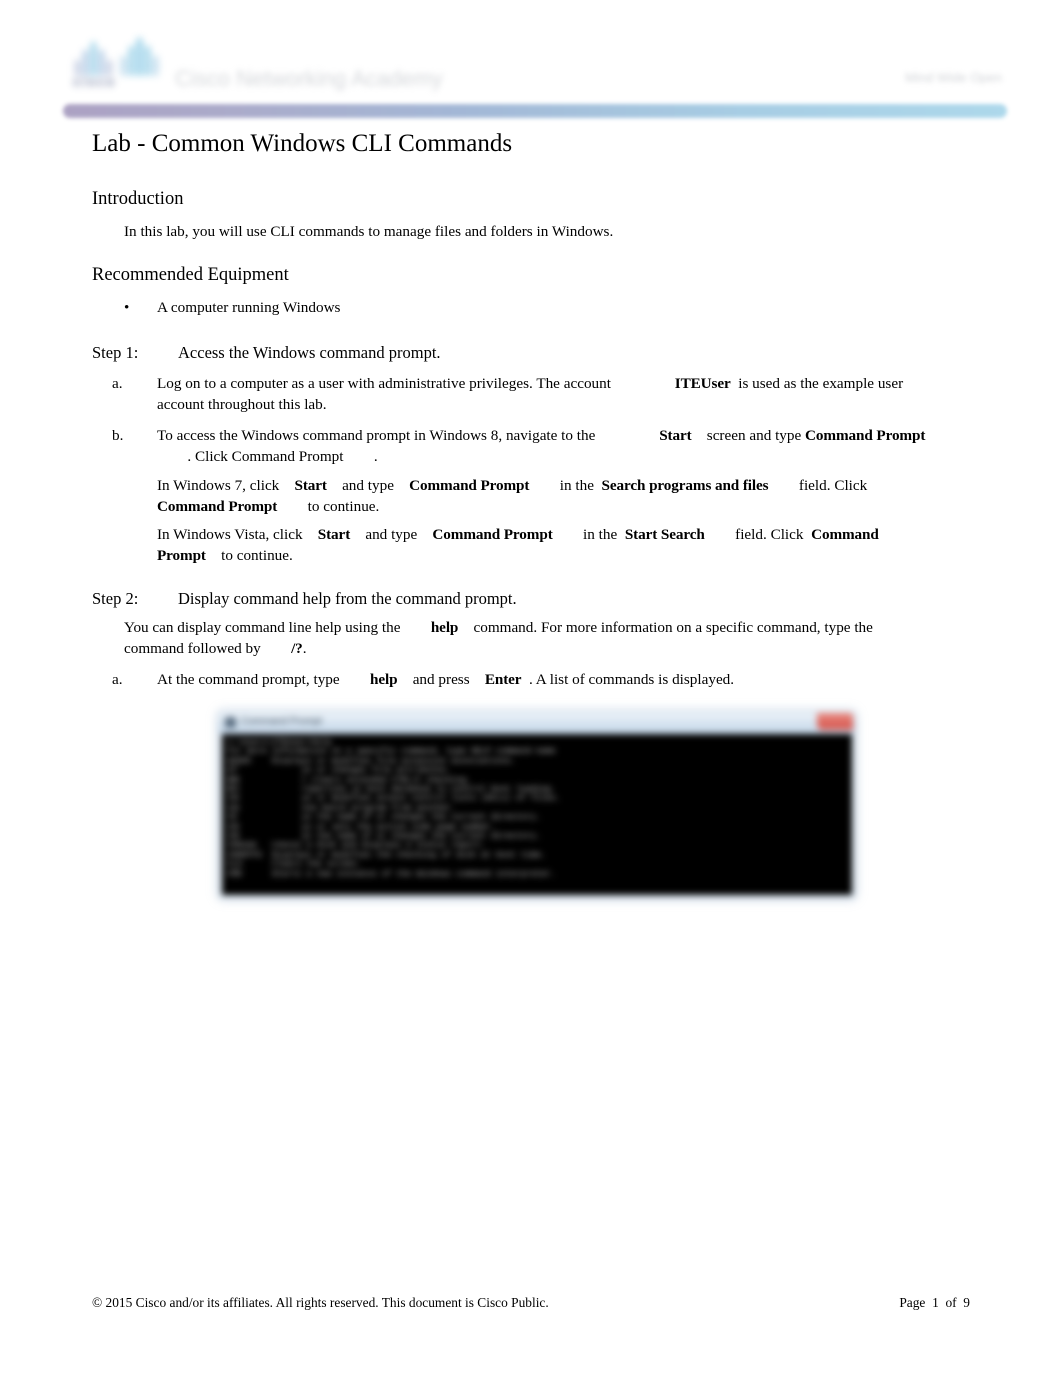 The height and width of the screenshot is (1377, 1062). I want to click on win7-text-2: and type, so click(368, 485).